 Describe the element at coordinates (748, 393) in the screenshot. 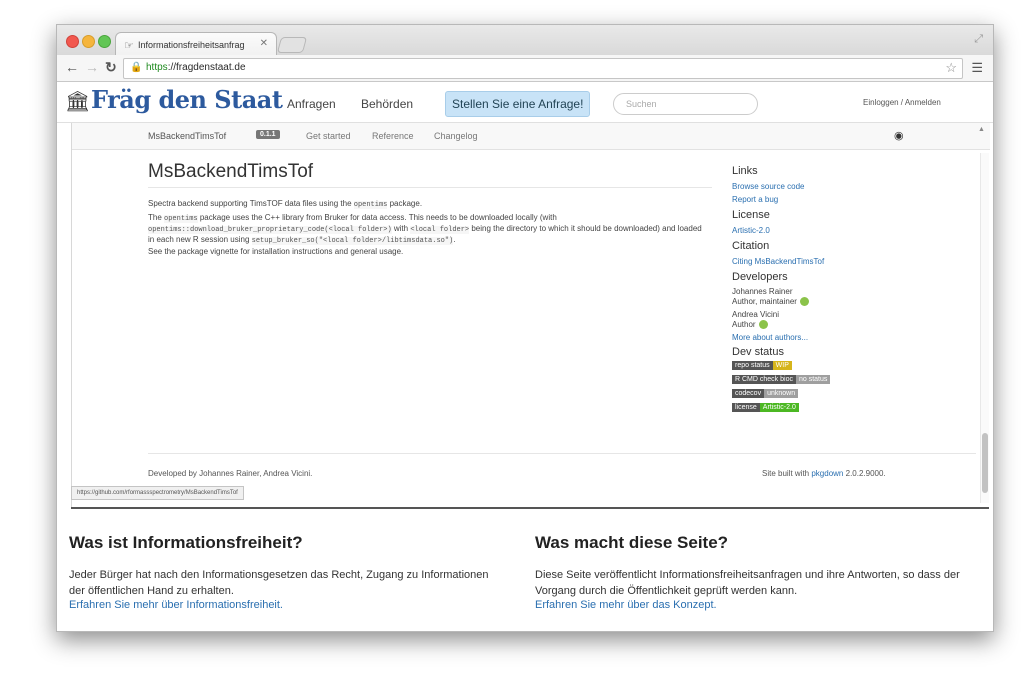

I see `badge-label: codecov` at that location.